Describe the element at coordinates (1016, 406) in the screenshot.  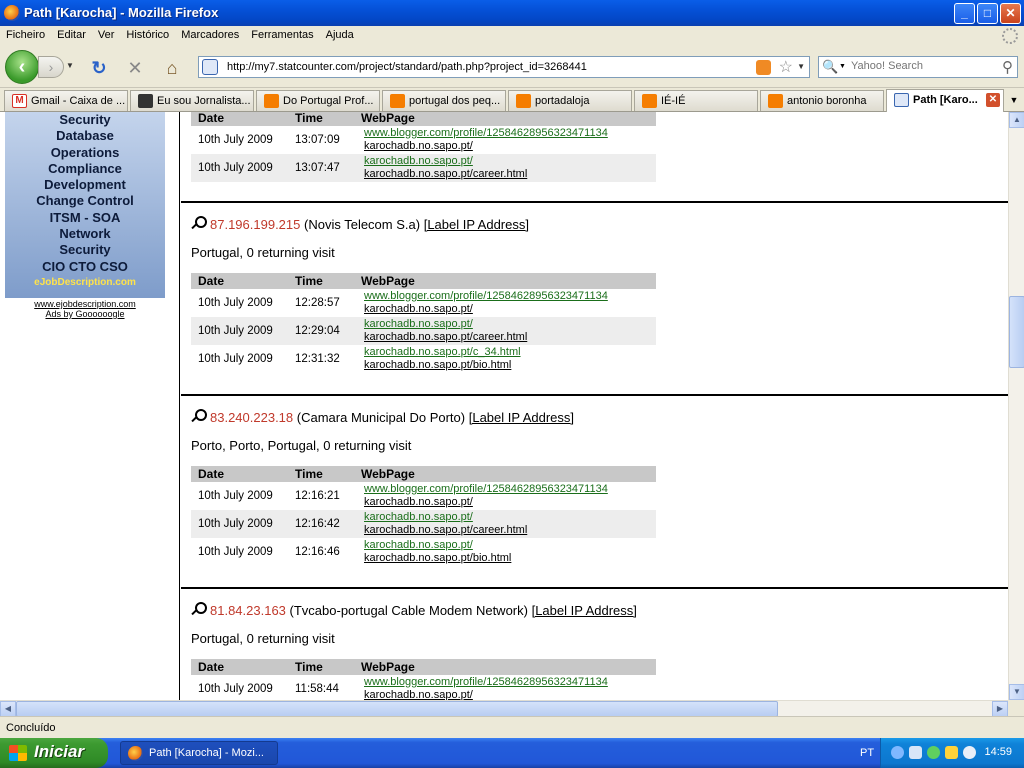
I see `vertical-scrollbar: ▲ ▼` at that location.